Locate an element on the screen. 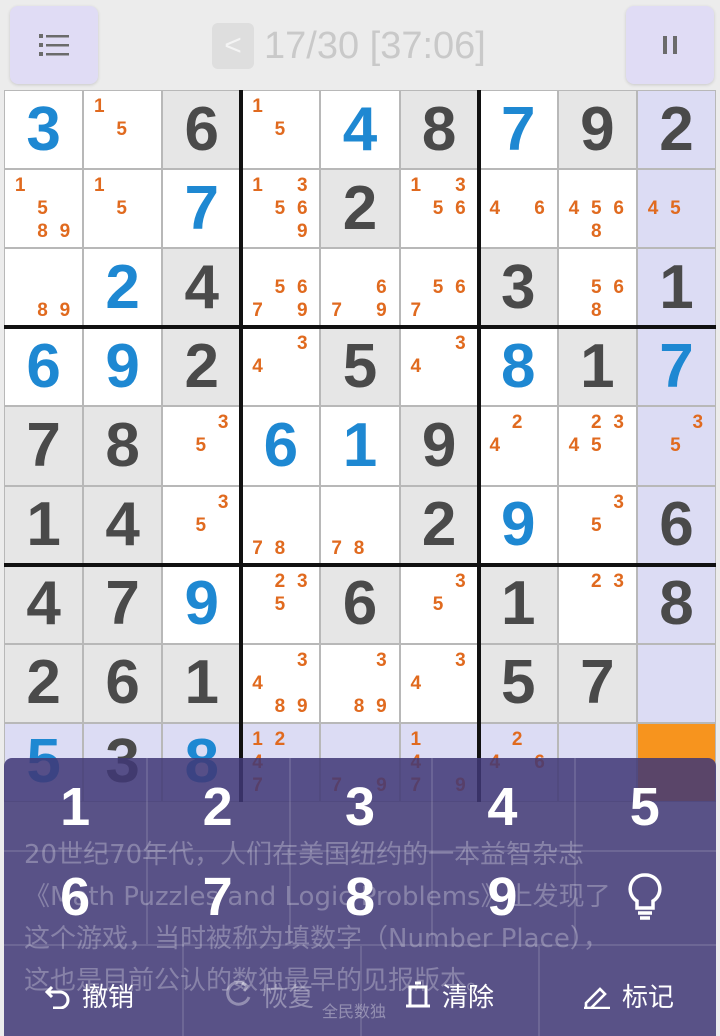 The image size is (720, 1036). entered-digit: 6 is located at coordinates (43, 366).